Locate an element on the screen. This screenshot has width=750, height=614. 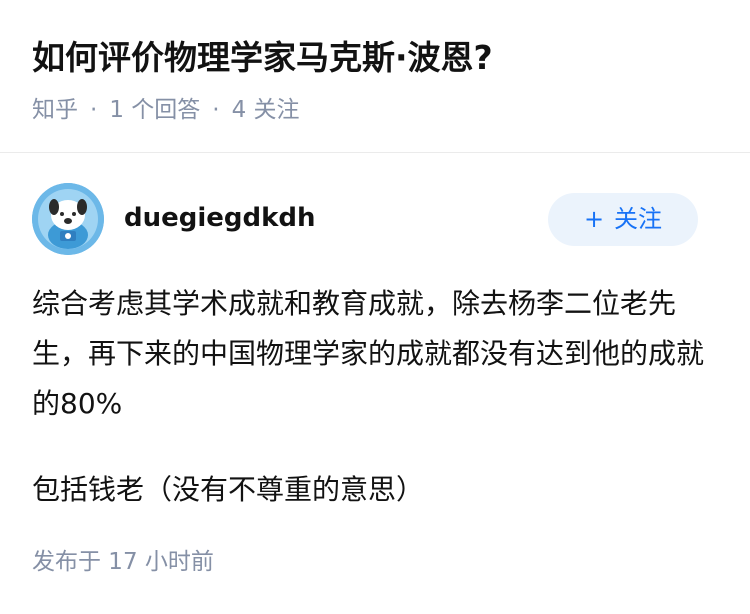
follow-button-label: 关注 is located at coordinates (638, 219).